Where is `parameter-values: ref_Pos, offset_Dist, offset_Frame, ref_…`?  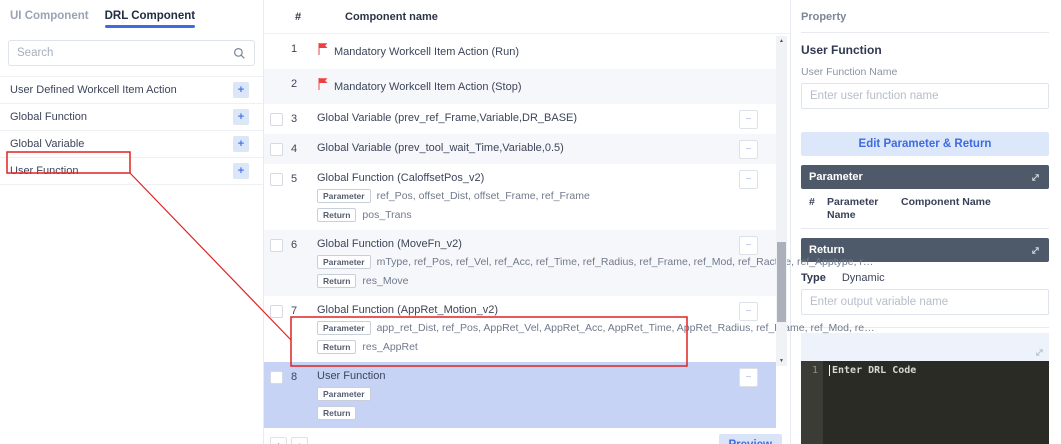
parameter-values: ref_Pos, offset_Dist, offset_Frame, ref_… is located at coordinates (483, 196).